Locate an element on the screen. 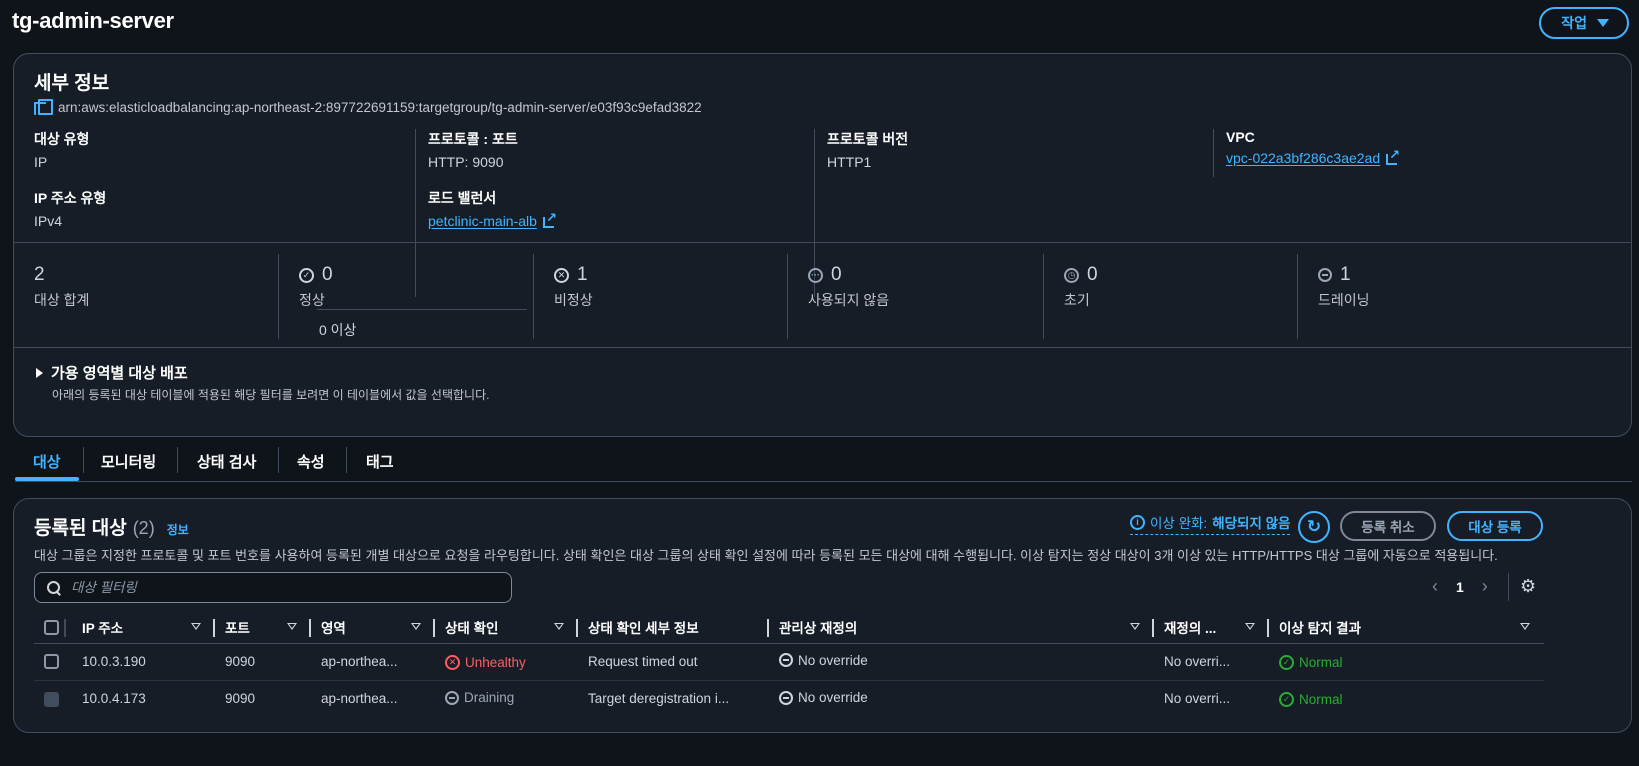 Image resolution: width=1639 pixels, height=766 pixels. col-health-details-label: 상태 확인 세부 정보 is located at coordinates (643, 628).